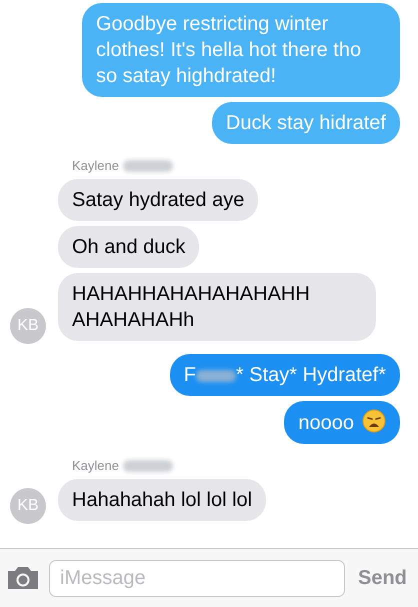  What do you see at coordinates (382, 578) in the screenshot?
I see `send-button: Send` at bounding box center [382, 578].